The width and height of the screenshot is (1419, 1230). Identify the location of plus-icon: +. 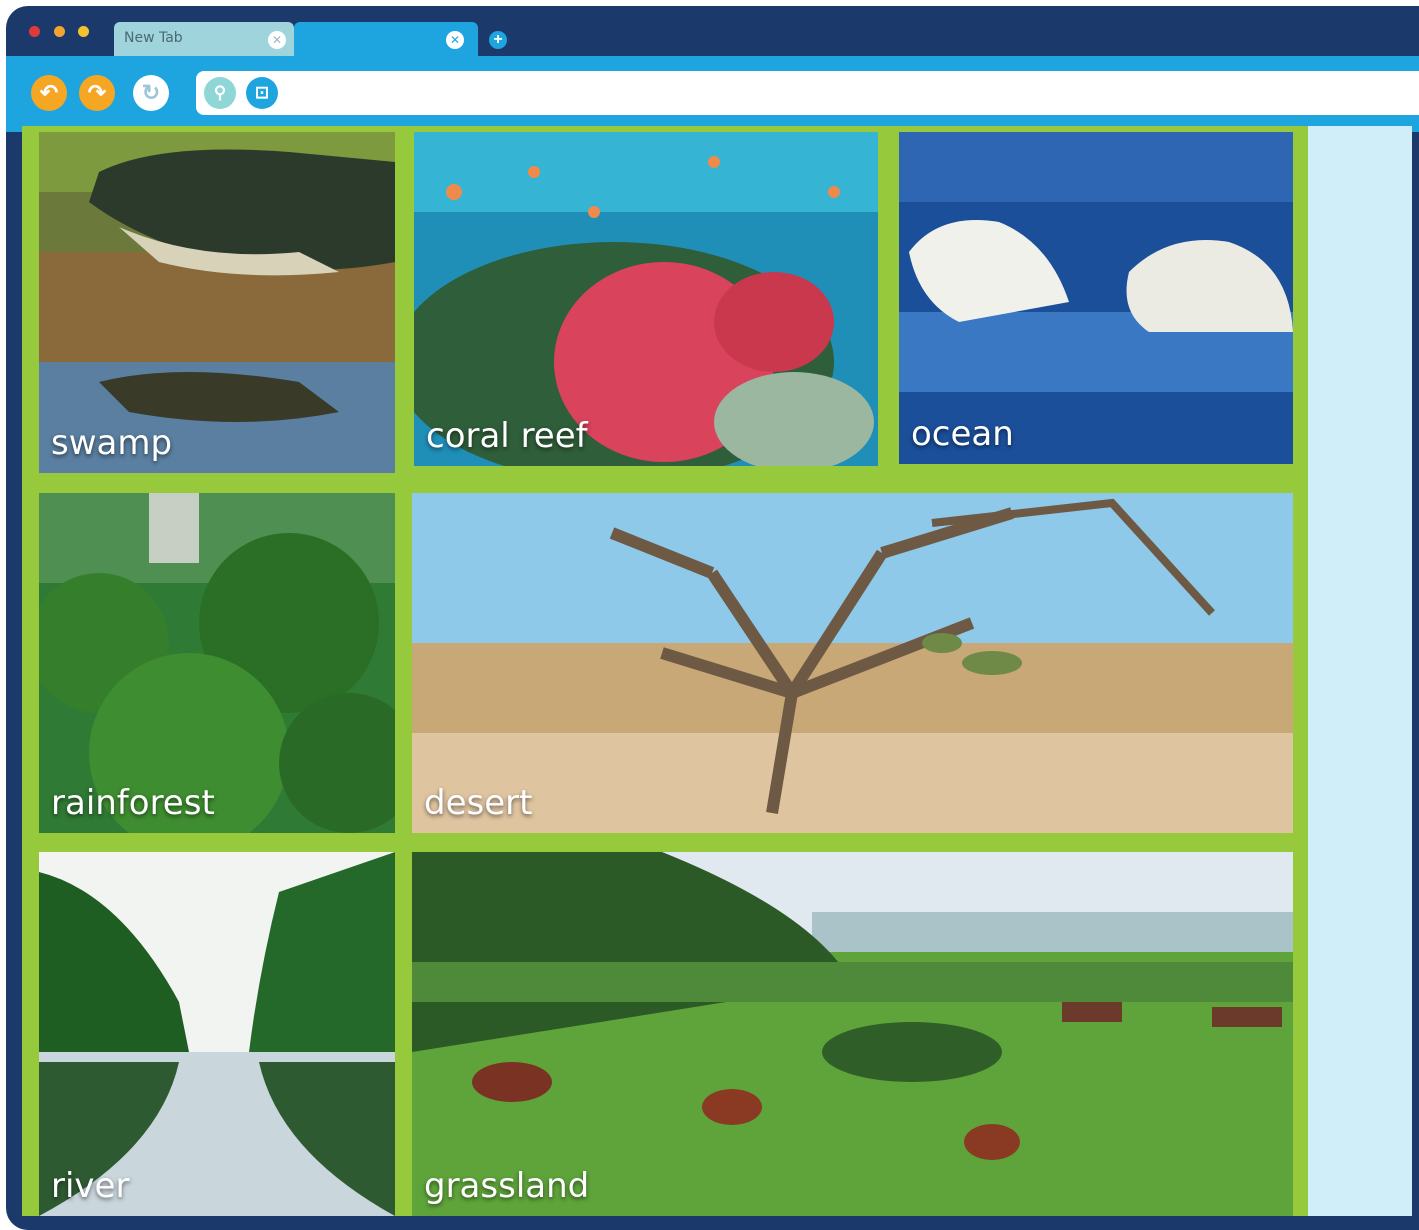
(498, 40).